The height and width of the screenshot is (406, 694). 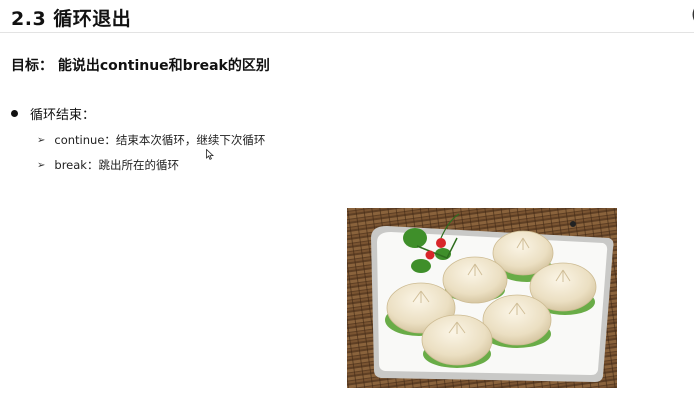 I want to click on bullet-dot-icon, so click(x=14, y=113).